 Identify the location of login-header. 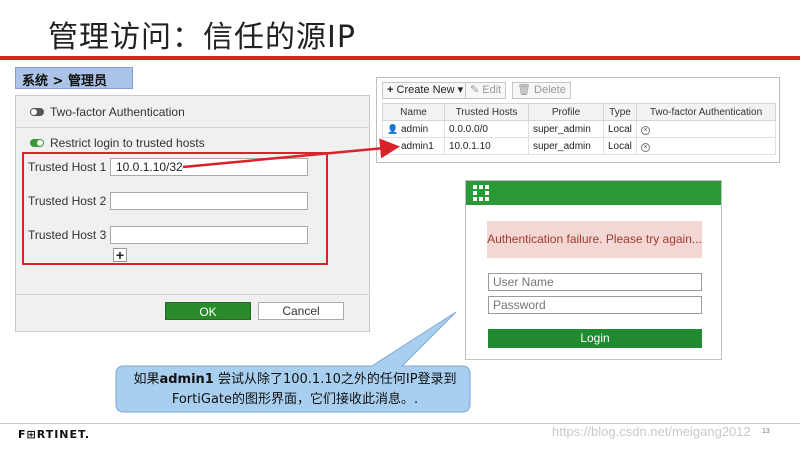
(593, 193).